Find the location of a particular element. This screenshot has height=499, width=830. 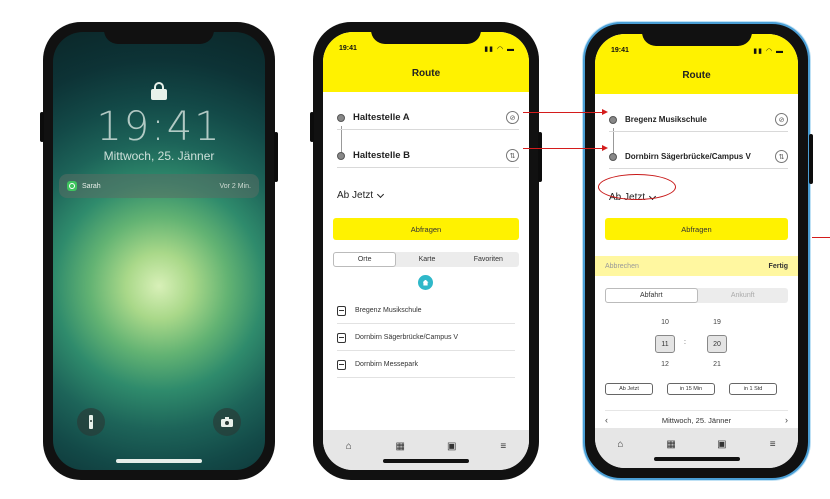

stop-b-label: Haltestelle B is located at coordinates (382, 155).